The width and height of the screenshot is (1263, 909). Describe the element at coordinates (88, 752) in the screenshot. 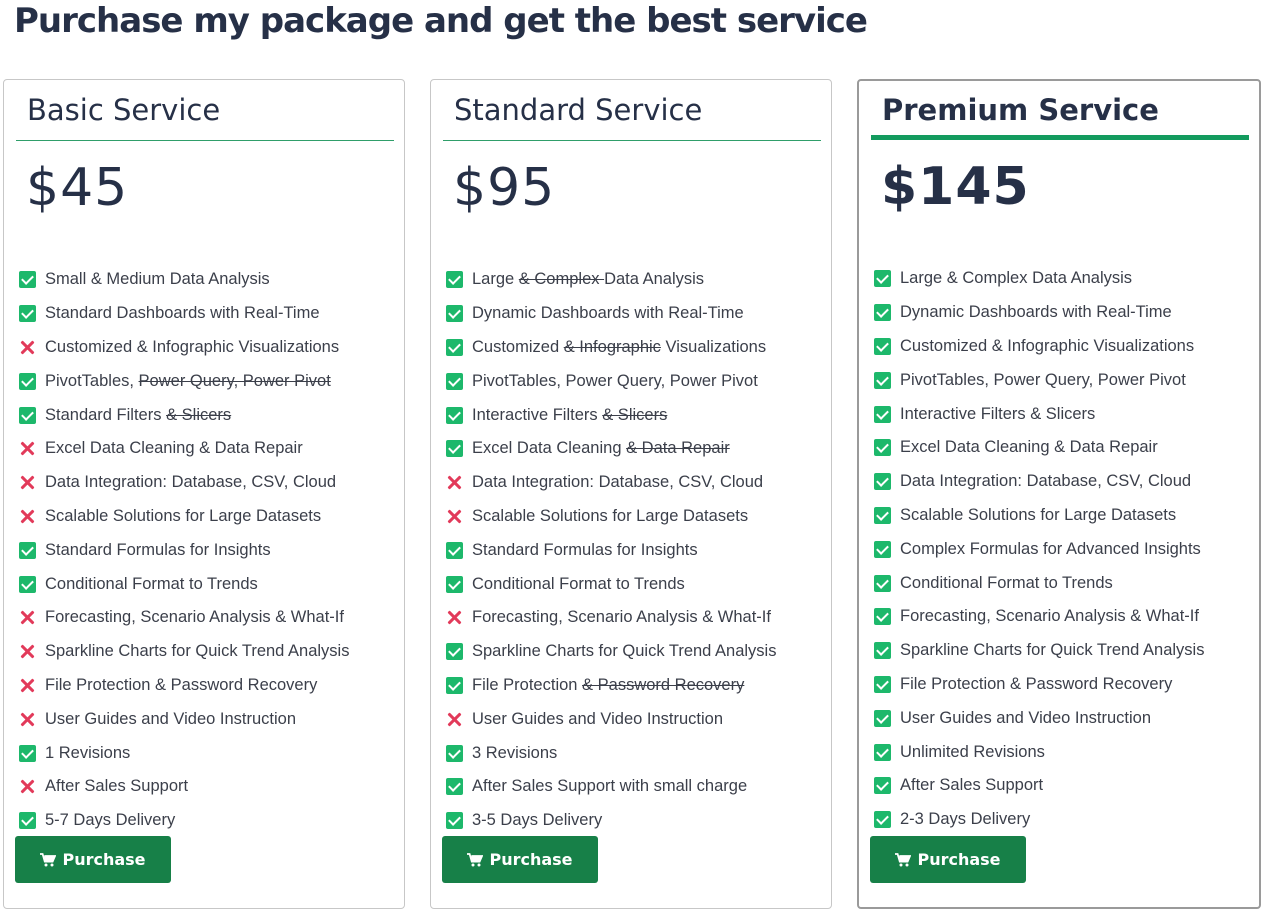

I see `feature-text-part: 1 Revisions` at that location.